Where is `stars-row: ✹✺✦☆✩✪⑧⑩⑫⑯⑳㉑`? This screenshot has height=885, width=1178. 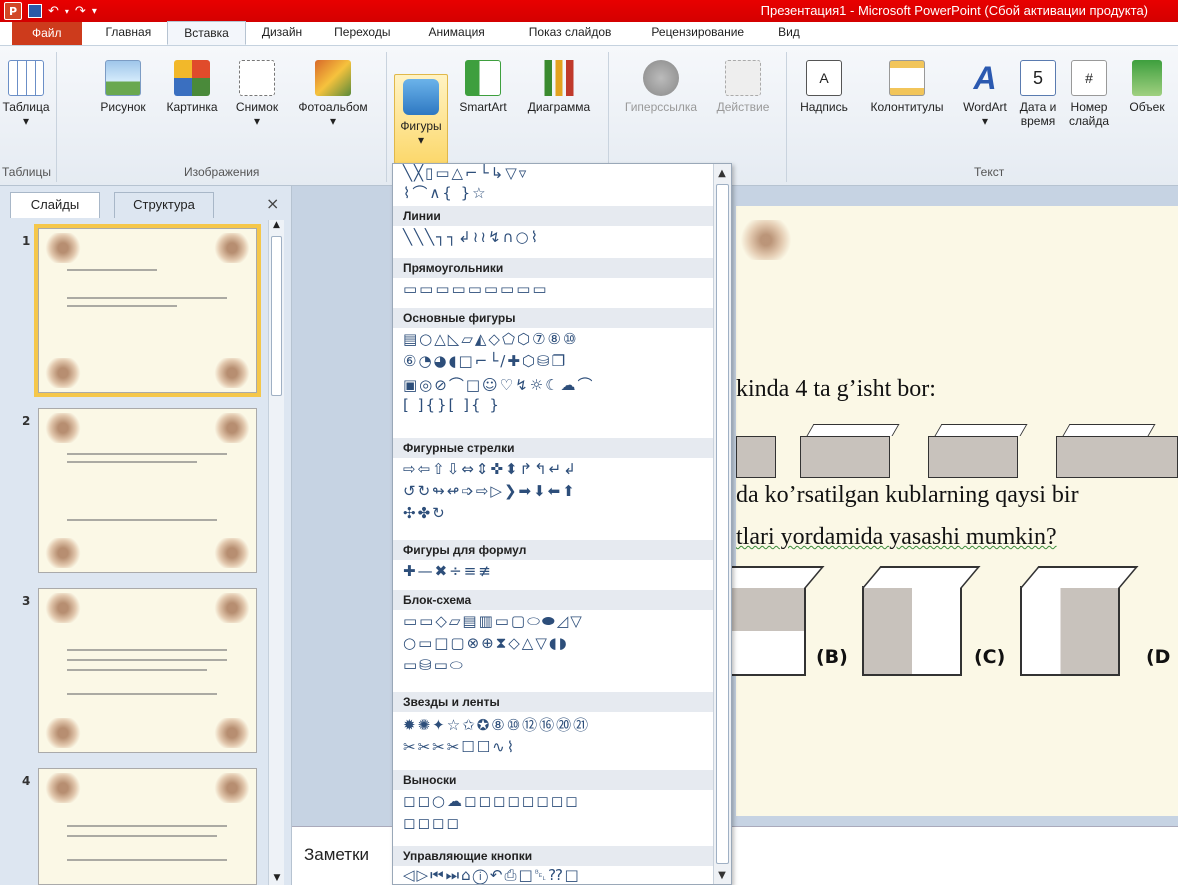 stars-row: ✹✺✦☆✩✪⑧⑩⑫⑯⑳㉑ is located at coordinates (496, 724).